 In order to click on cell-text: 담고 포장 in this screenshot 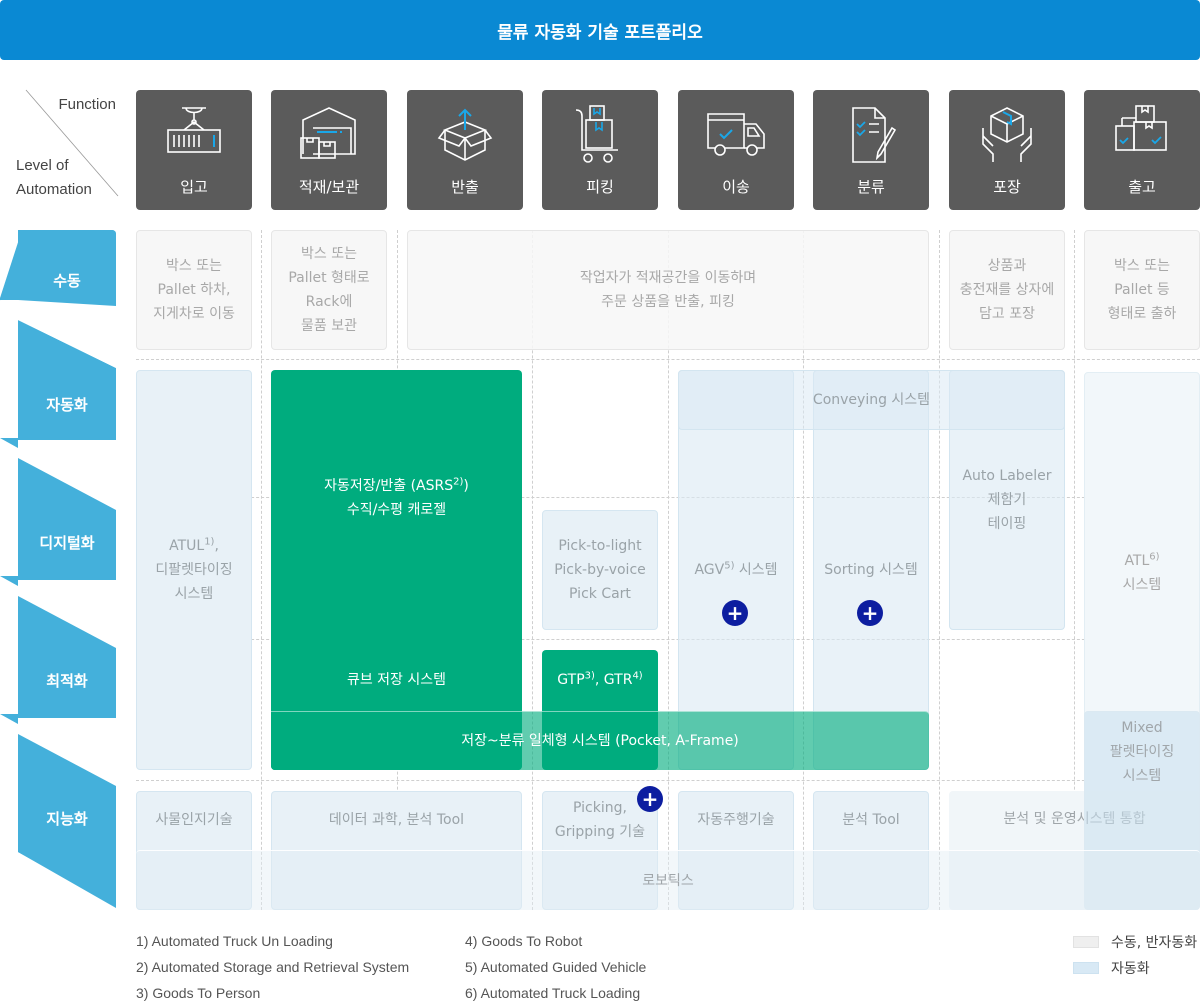, I will do `click(1007, 314)`.